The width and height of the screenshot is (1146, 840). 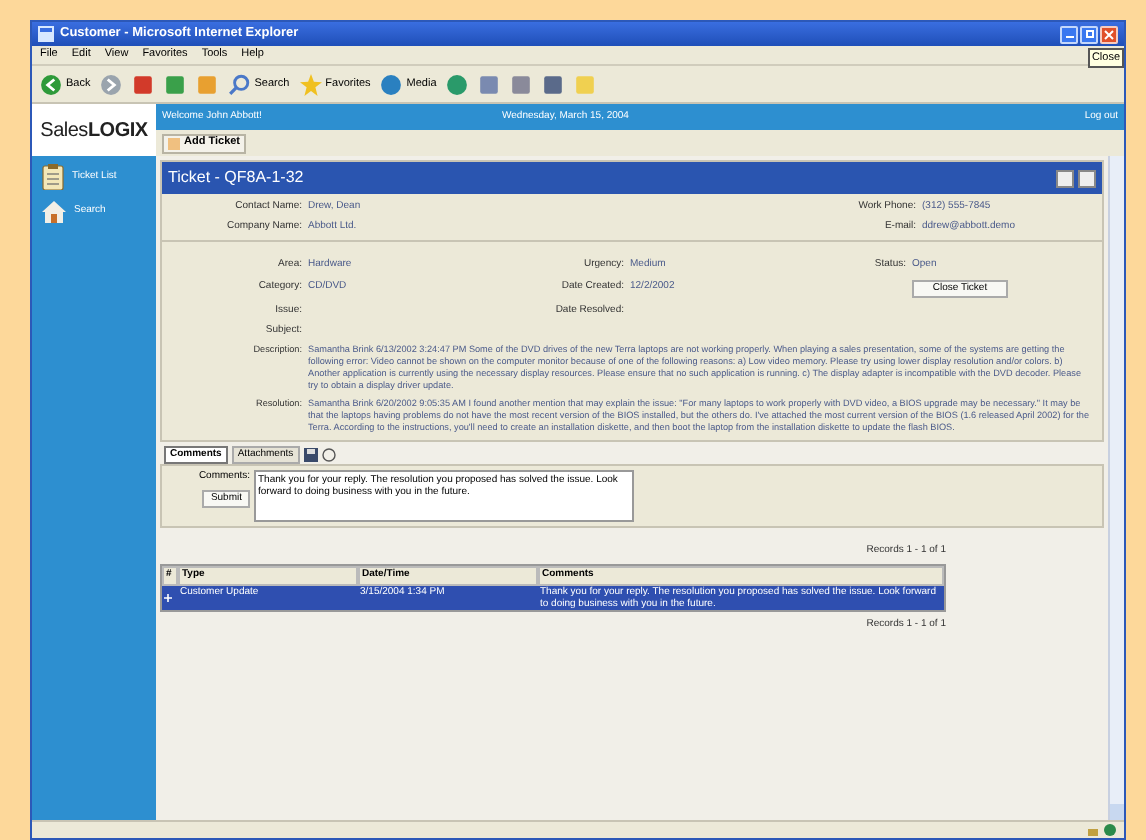 What do you see at coordinates (111, 84) in the screenshot?
I see `toolbar-button` at bounding box center [111, 84].